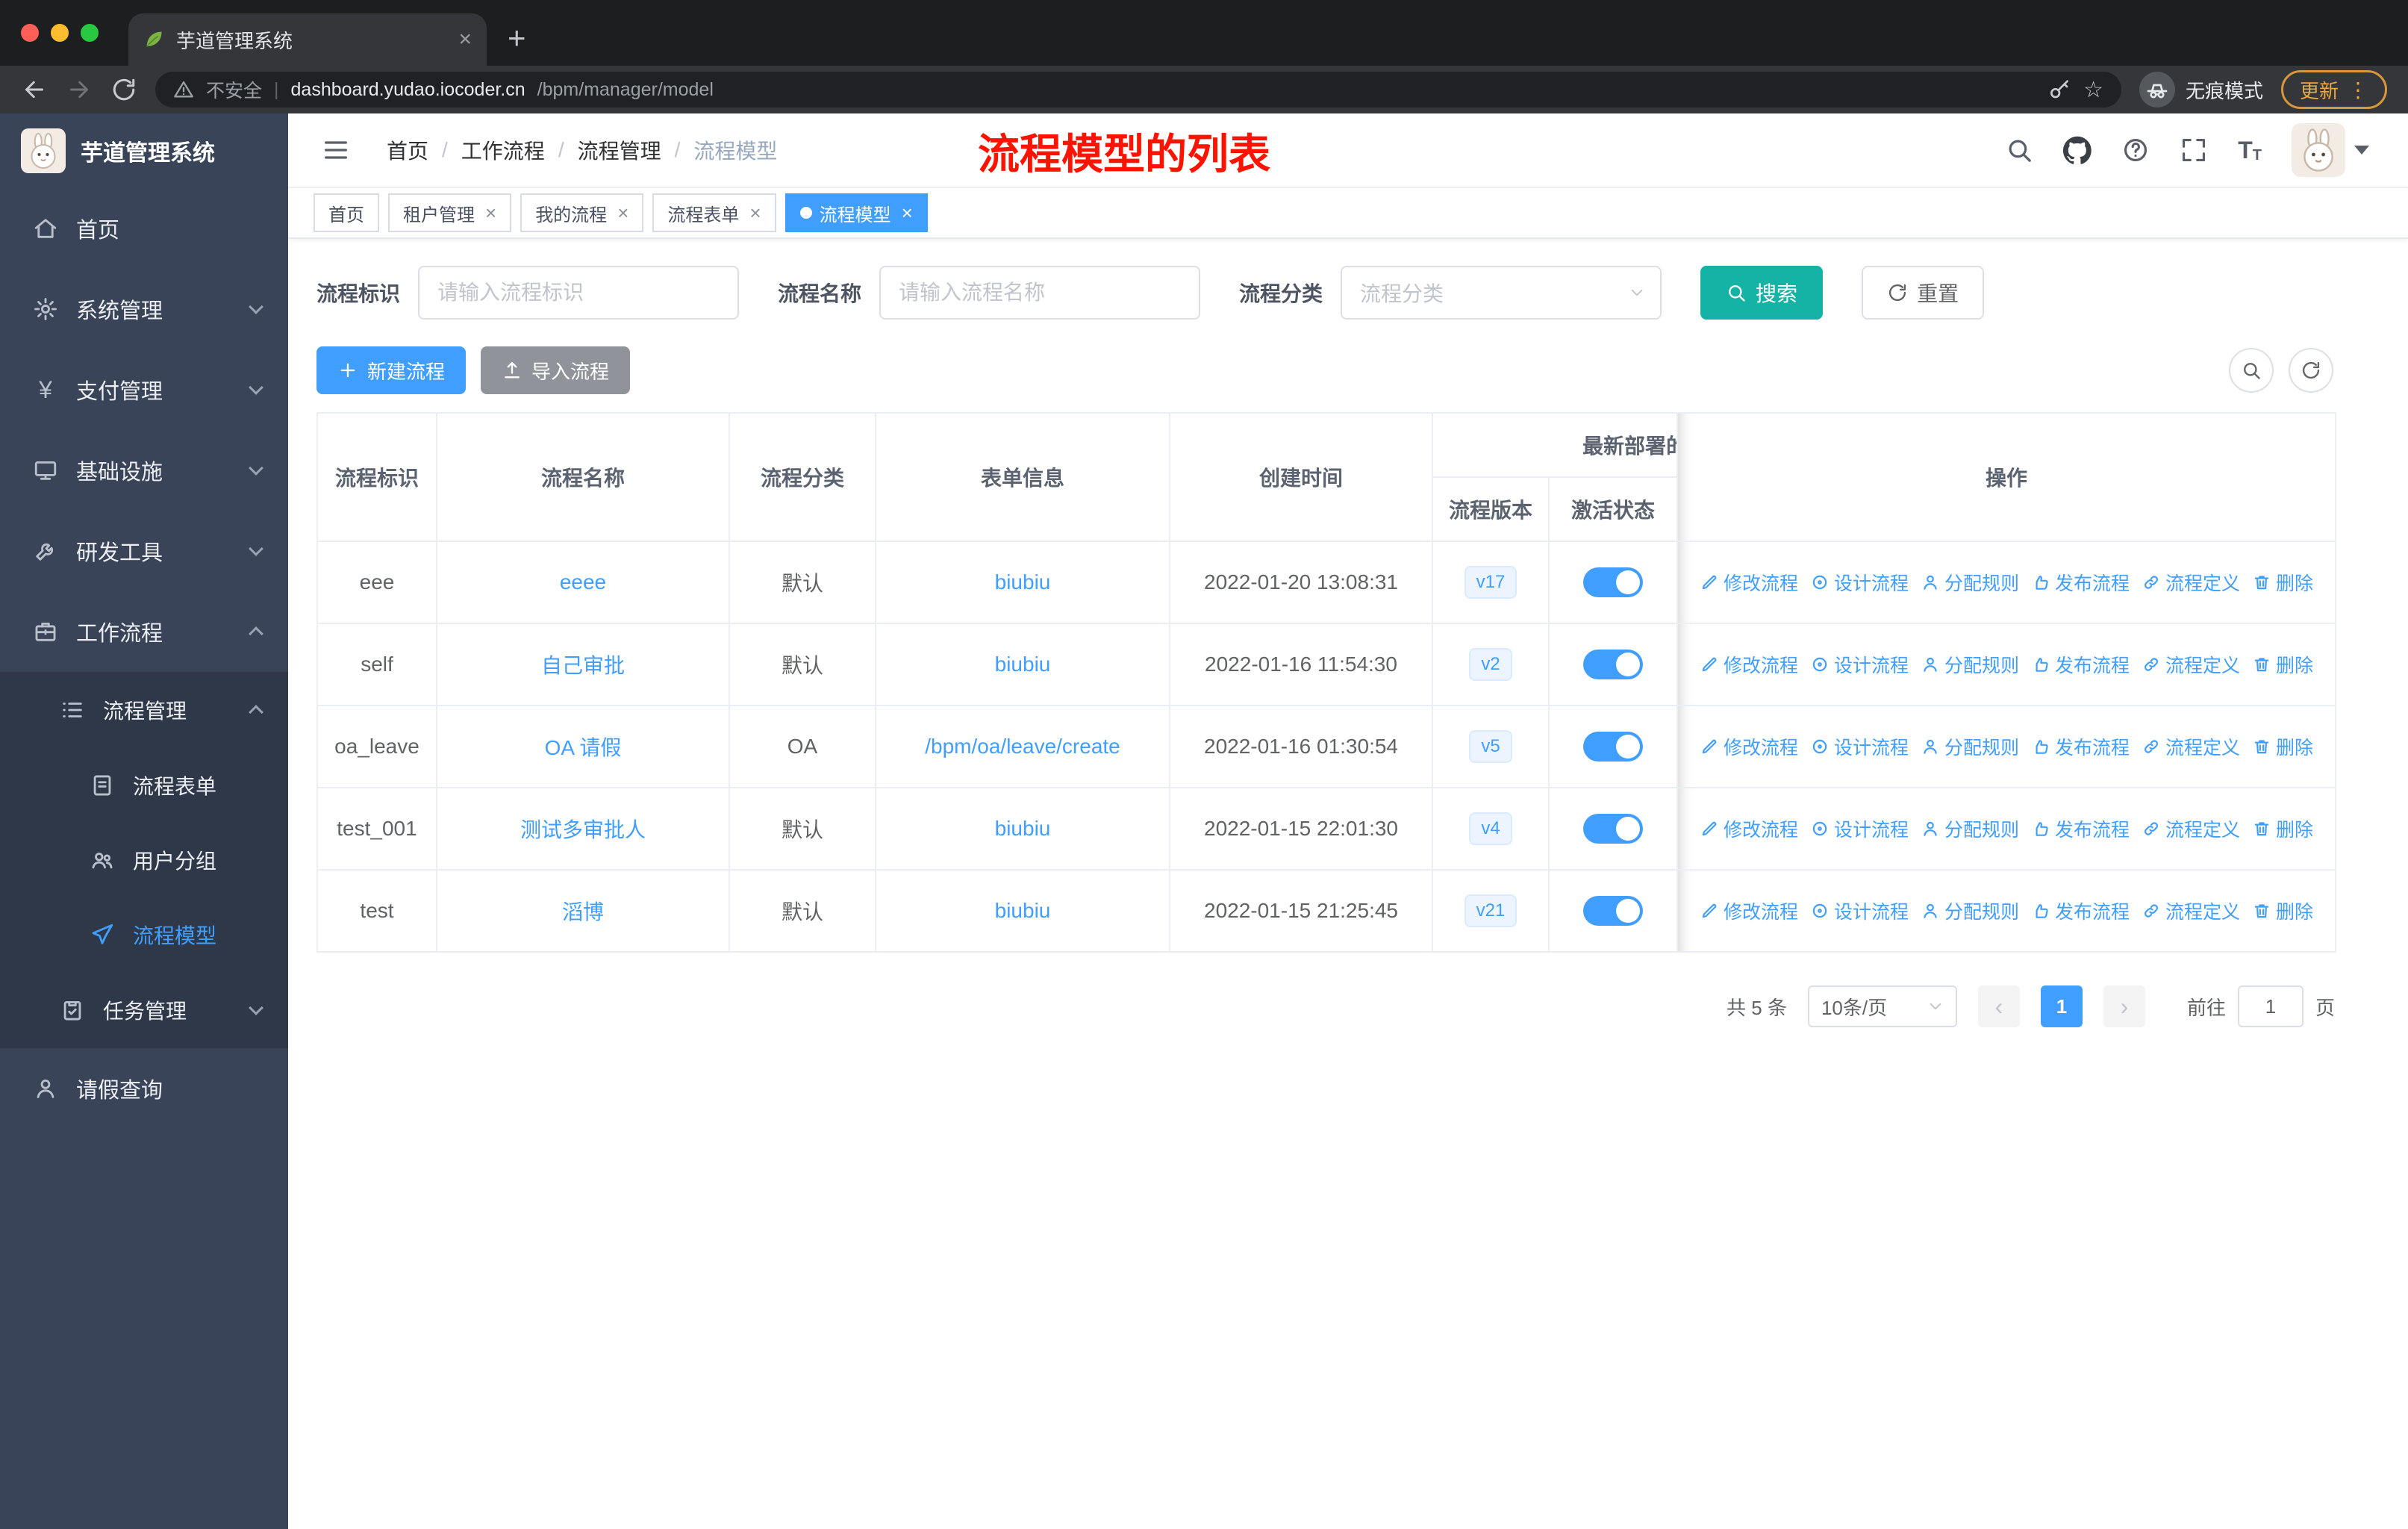 Image resolution: width=2408 pixels, height=1529 pixels. What do you see at coordinates (2061, 1006) in the screenshot?
I see `page-1-button: 1` at bounding box center [2061, 1006].